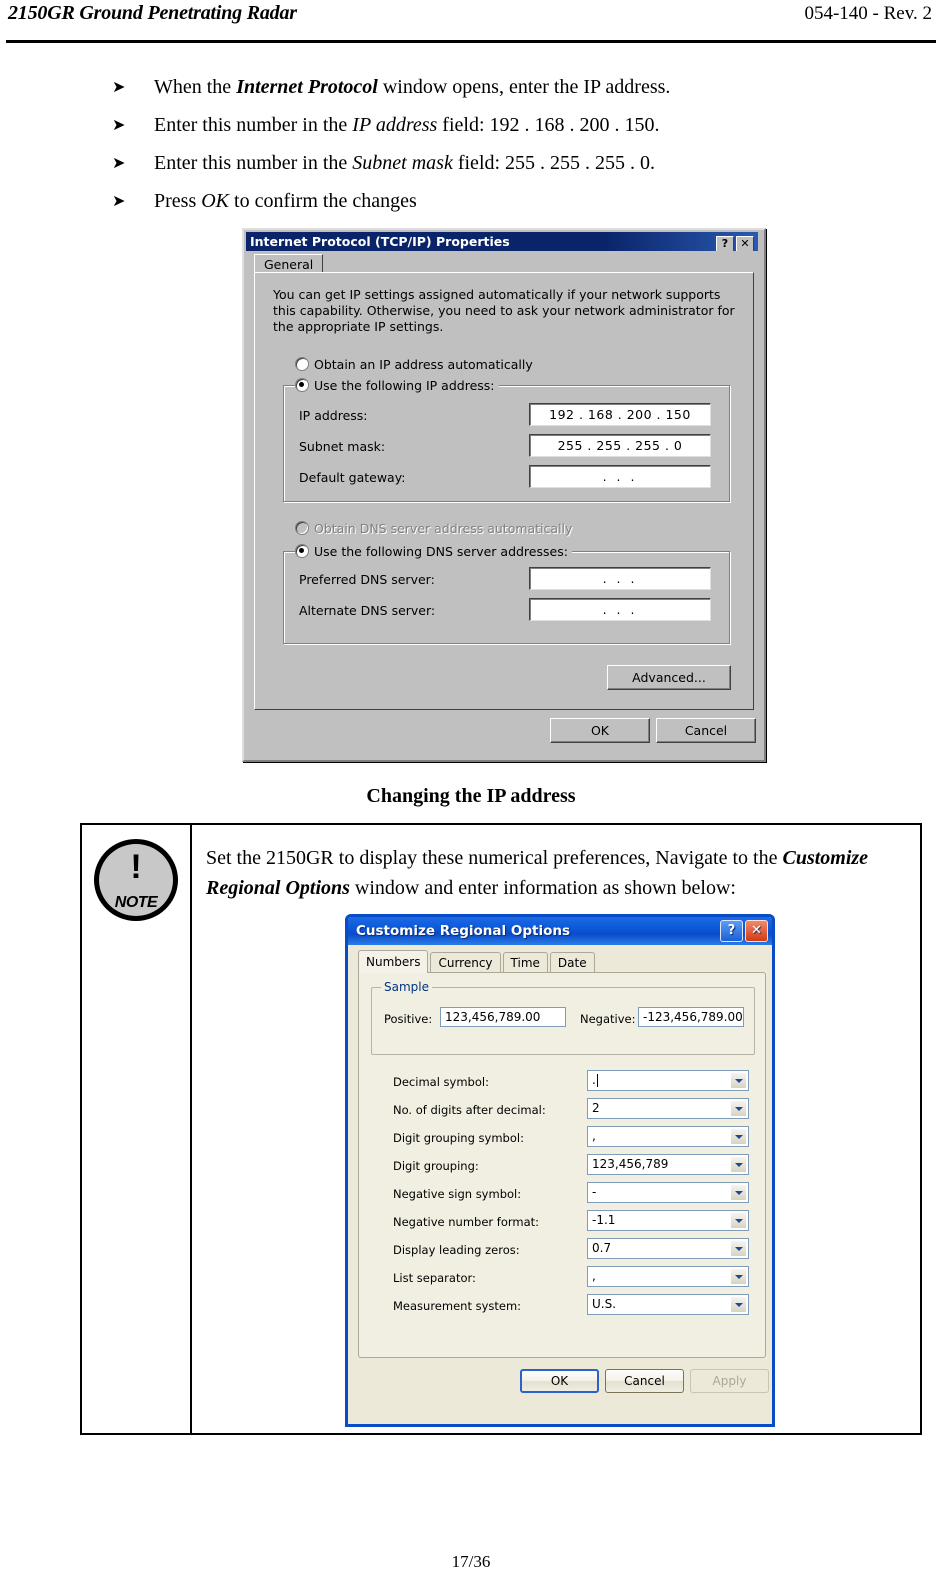 The height and width of the screenshot is (1592, 942). I want to click on digits-after-decimal-label: No. of digits after decimal:, so click(469, 1110).